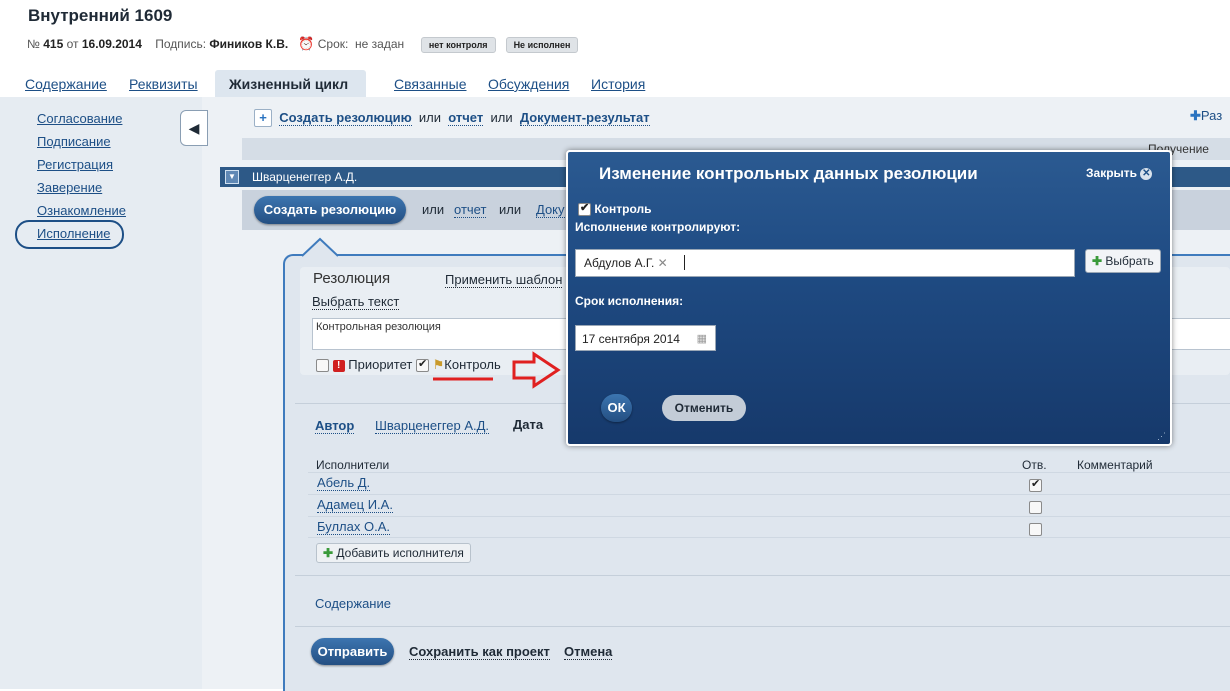 Image resolution: width=1230 pixels, height=691 pixels. Describe the element at coordinates (333, 44) in the screenshot. I see `deadline-label: Срок:` at that location.